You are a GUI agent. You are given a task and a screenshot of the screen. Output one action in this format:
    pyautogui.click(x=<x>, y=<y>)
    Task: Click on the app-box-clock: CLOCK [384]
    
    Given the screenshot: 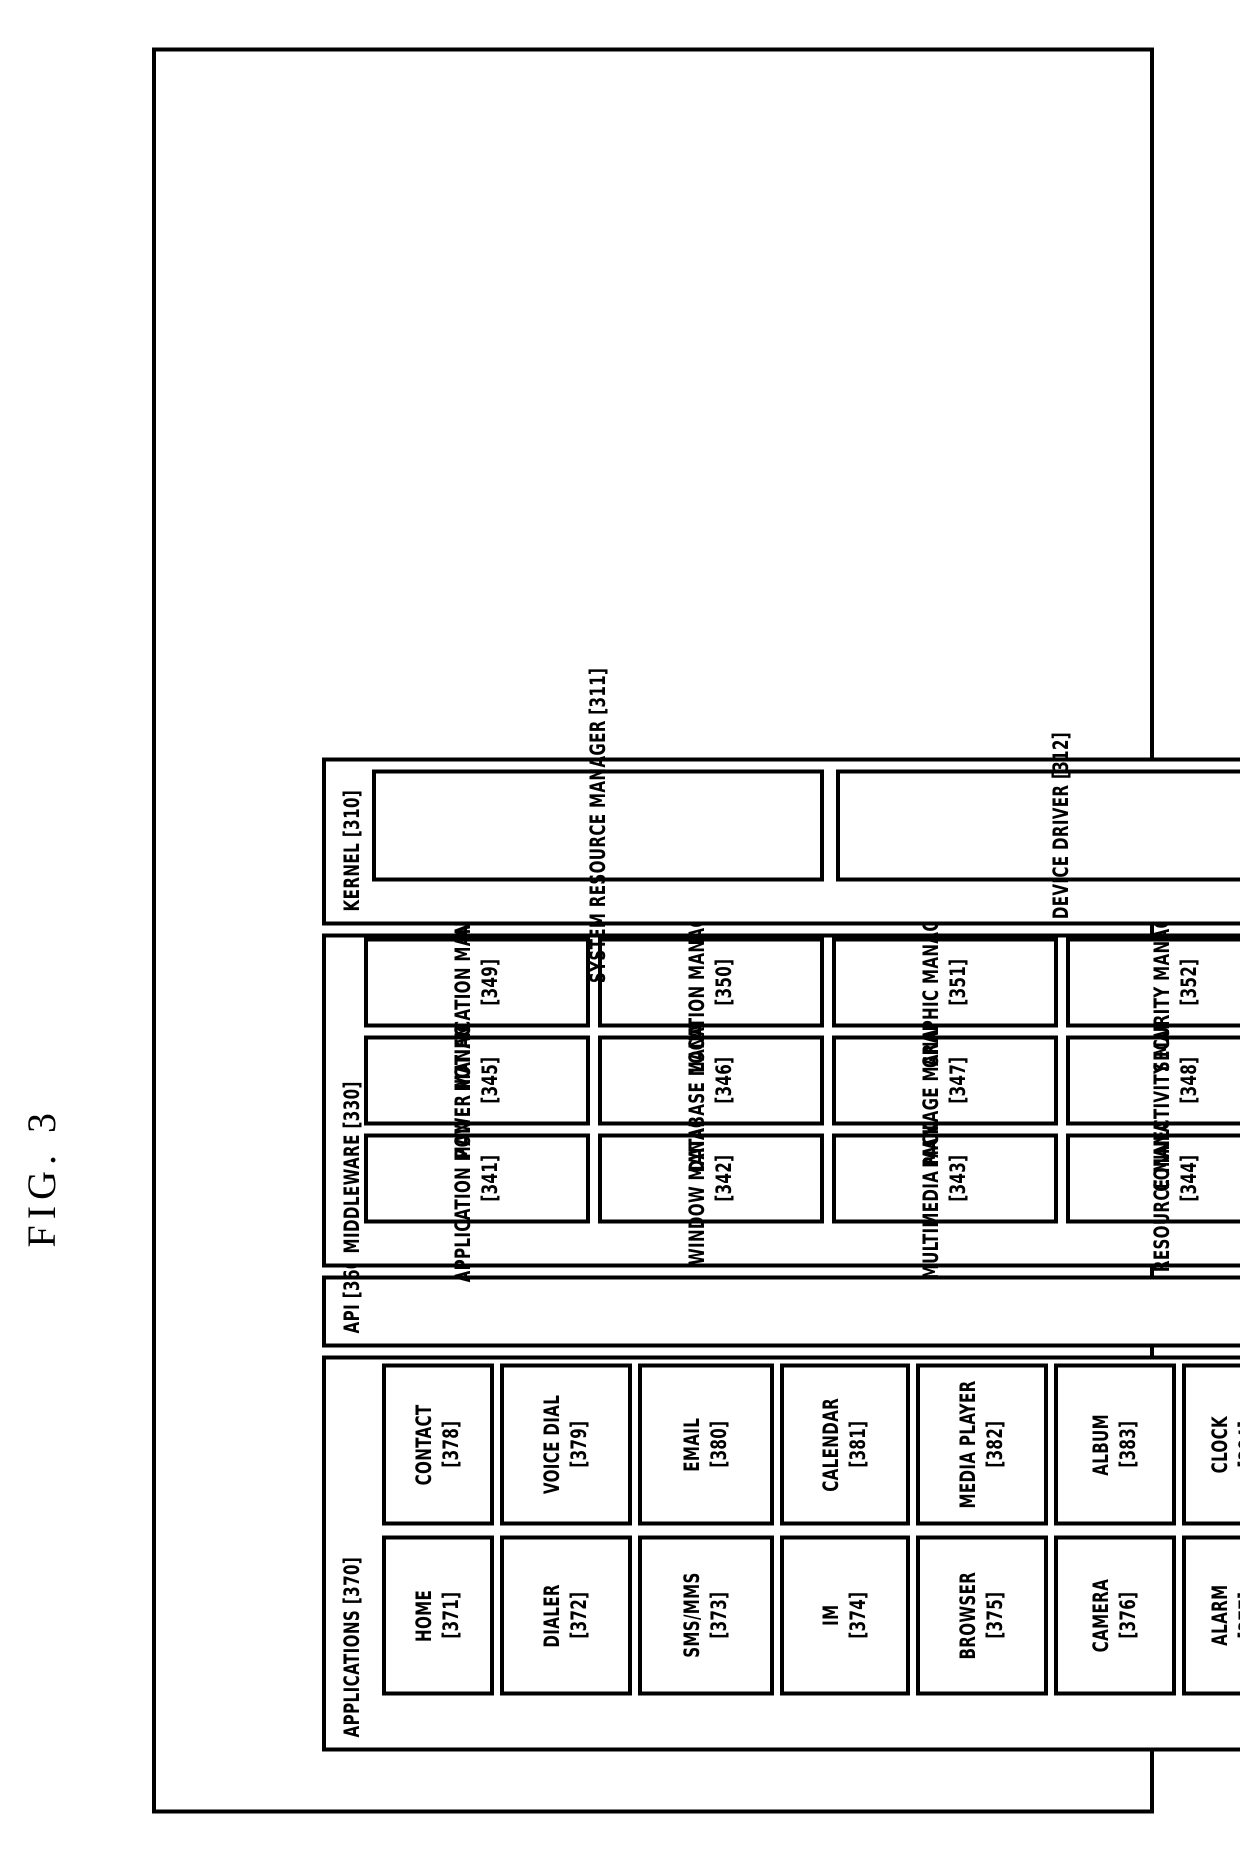 What is the action you would take?
    pyautogui.click(x=1211, y=1444)
    